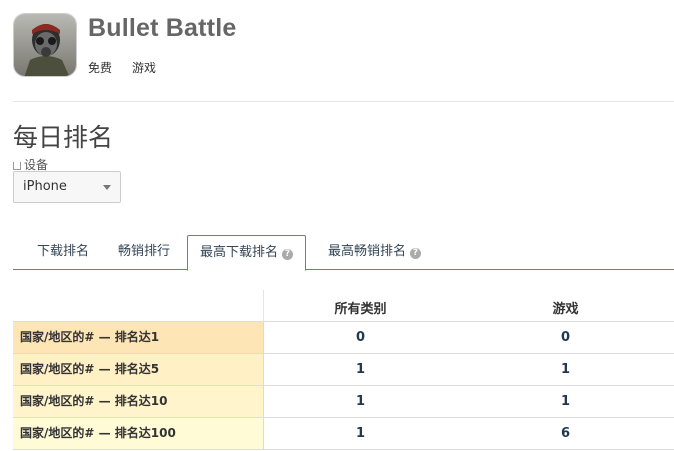 Image resolution: width=674 pixels, height=451 pixels. I want to click on column-header-all: 所有类别, so click(360, 309).